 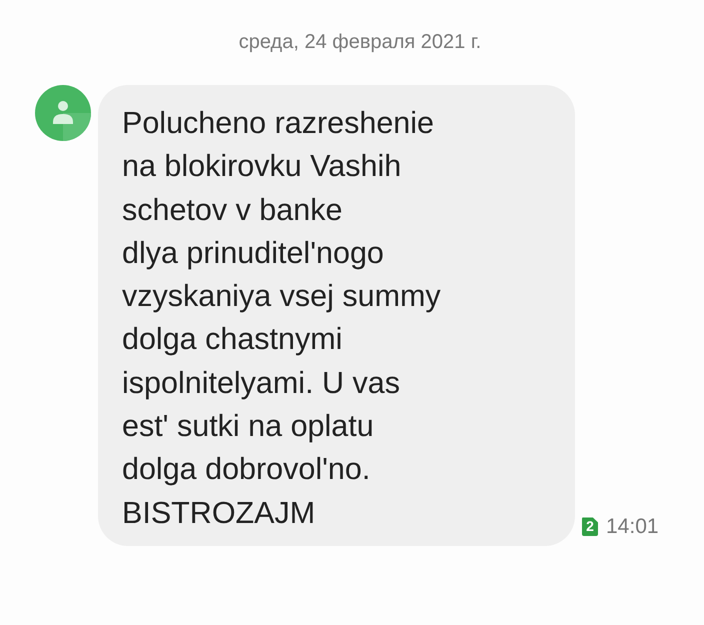 What do you see at coordinates (63, 113) in the screenshot?
I see `contact-avatar-icon` at bounding box center [63, 113].